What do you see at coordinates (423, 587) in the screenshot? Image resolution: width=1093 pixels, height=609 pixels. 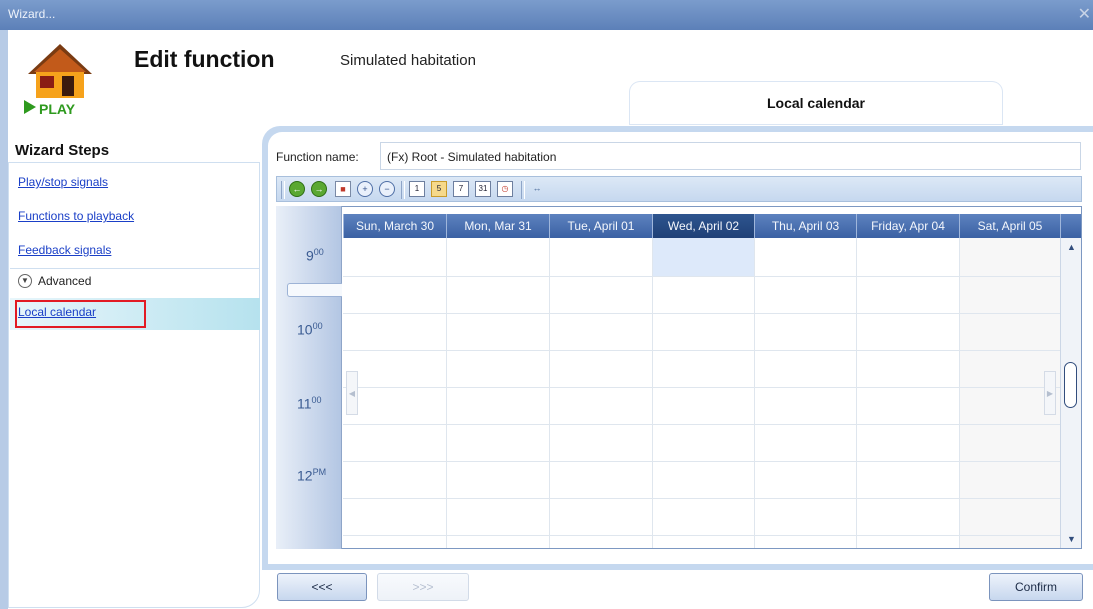 I see `next-button: >>>` at bounding box center [423, 587].